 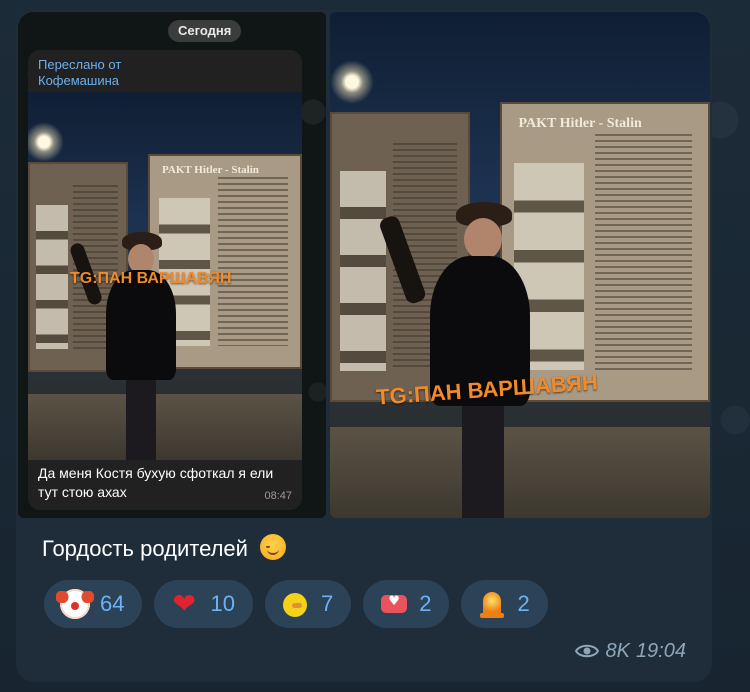 I want to click on watermark-text: TG:ПАН ВАРШАВЯН, so click(x=151, y=278).